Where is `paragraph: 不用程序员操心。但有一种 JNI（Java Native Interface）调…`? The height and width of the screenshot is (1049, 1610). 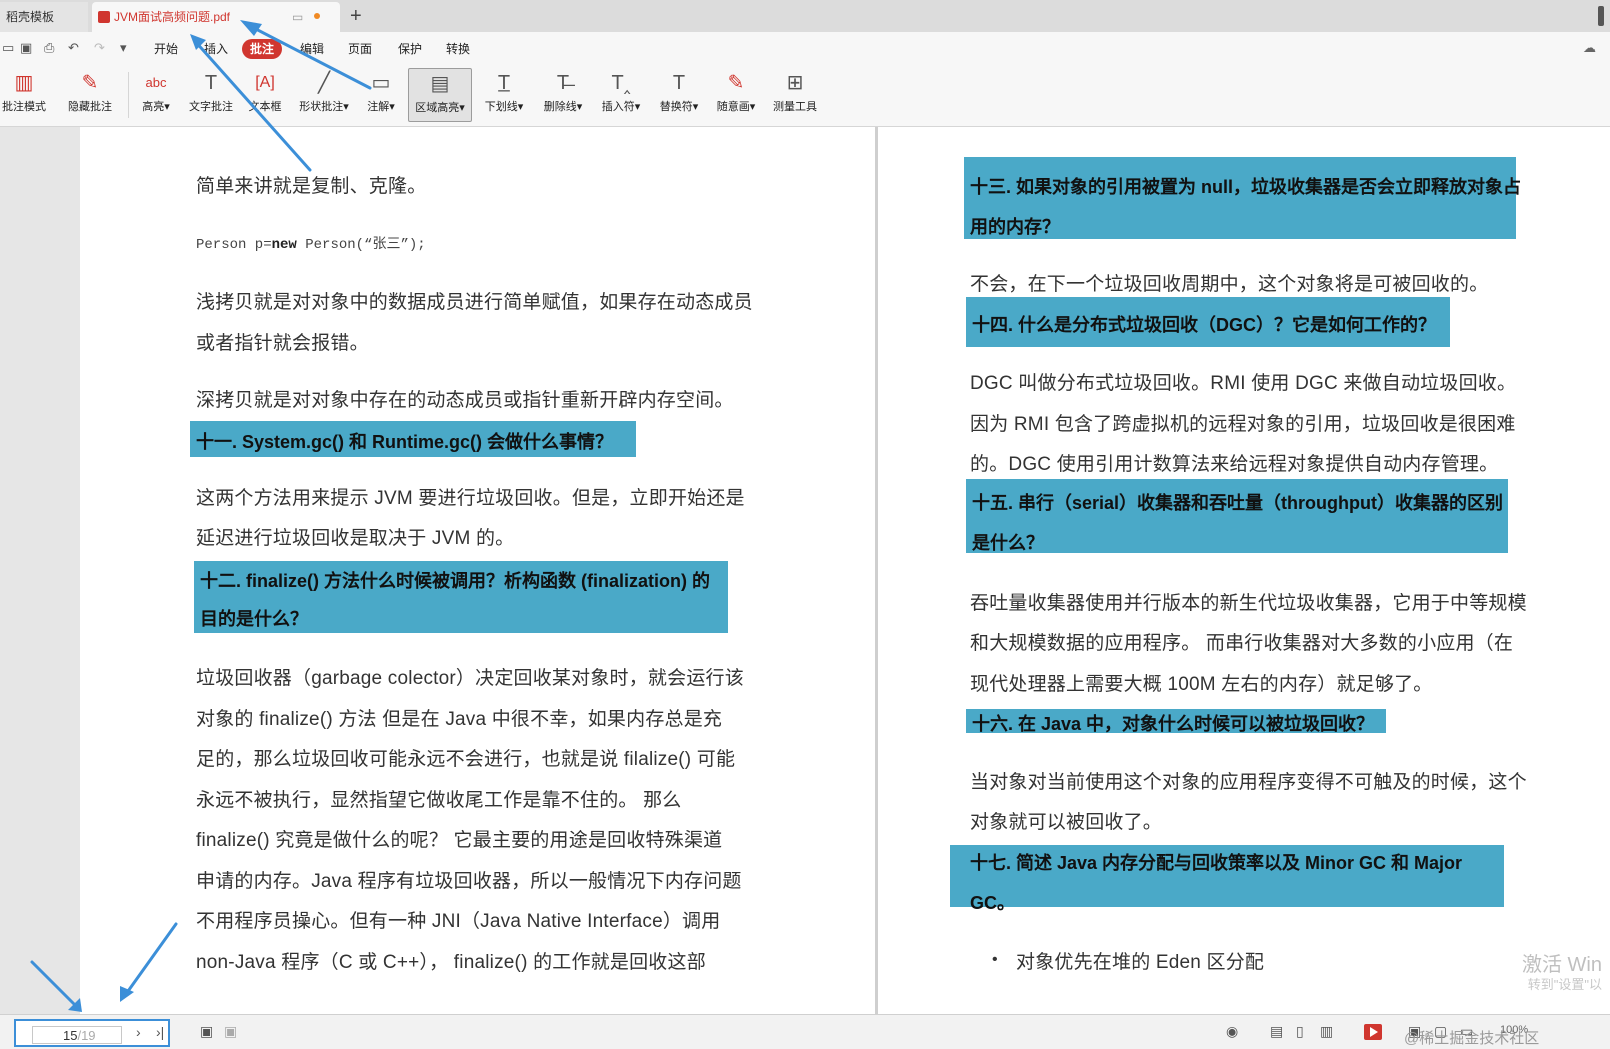
paragraph: 不用程序员操心。但有一种 JNI（Java Native Interface）调… is located at coordinates (458, 921).